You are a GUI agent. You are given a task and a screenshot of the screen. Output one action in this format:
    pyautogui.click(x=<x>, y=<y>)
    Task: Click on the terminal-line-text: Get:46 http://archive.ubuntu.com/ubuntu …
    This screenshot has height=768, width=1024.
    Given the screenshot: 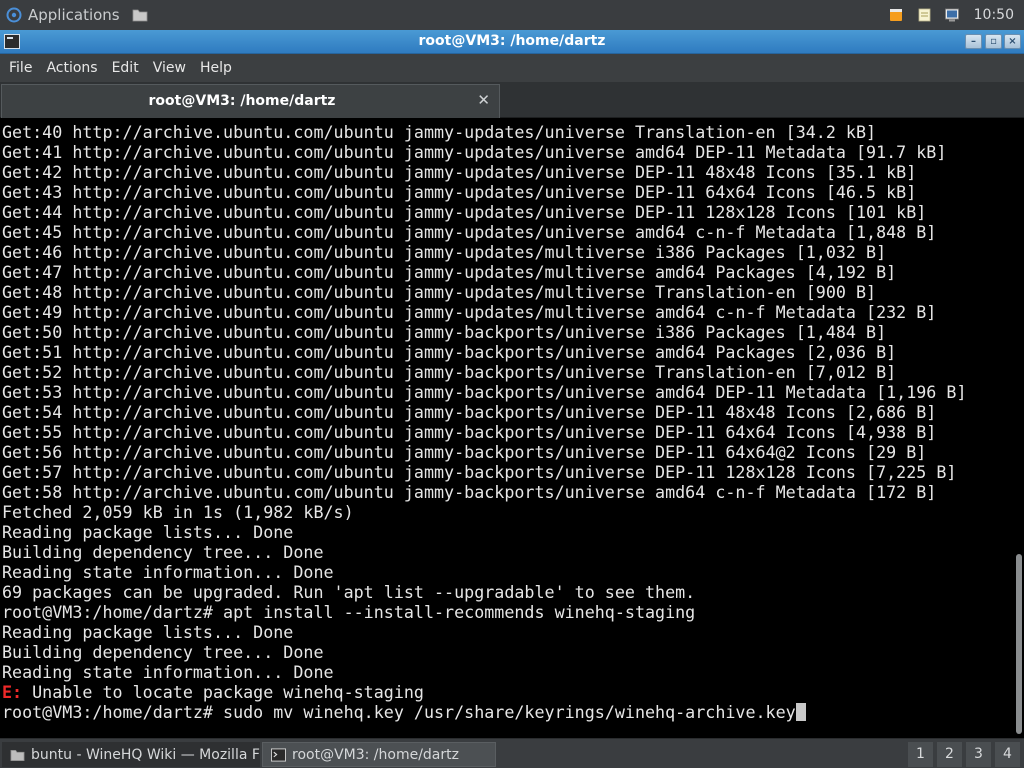 What is the action you would take?
    pyautogui.click(x=444, y=252)
    